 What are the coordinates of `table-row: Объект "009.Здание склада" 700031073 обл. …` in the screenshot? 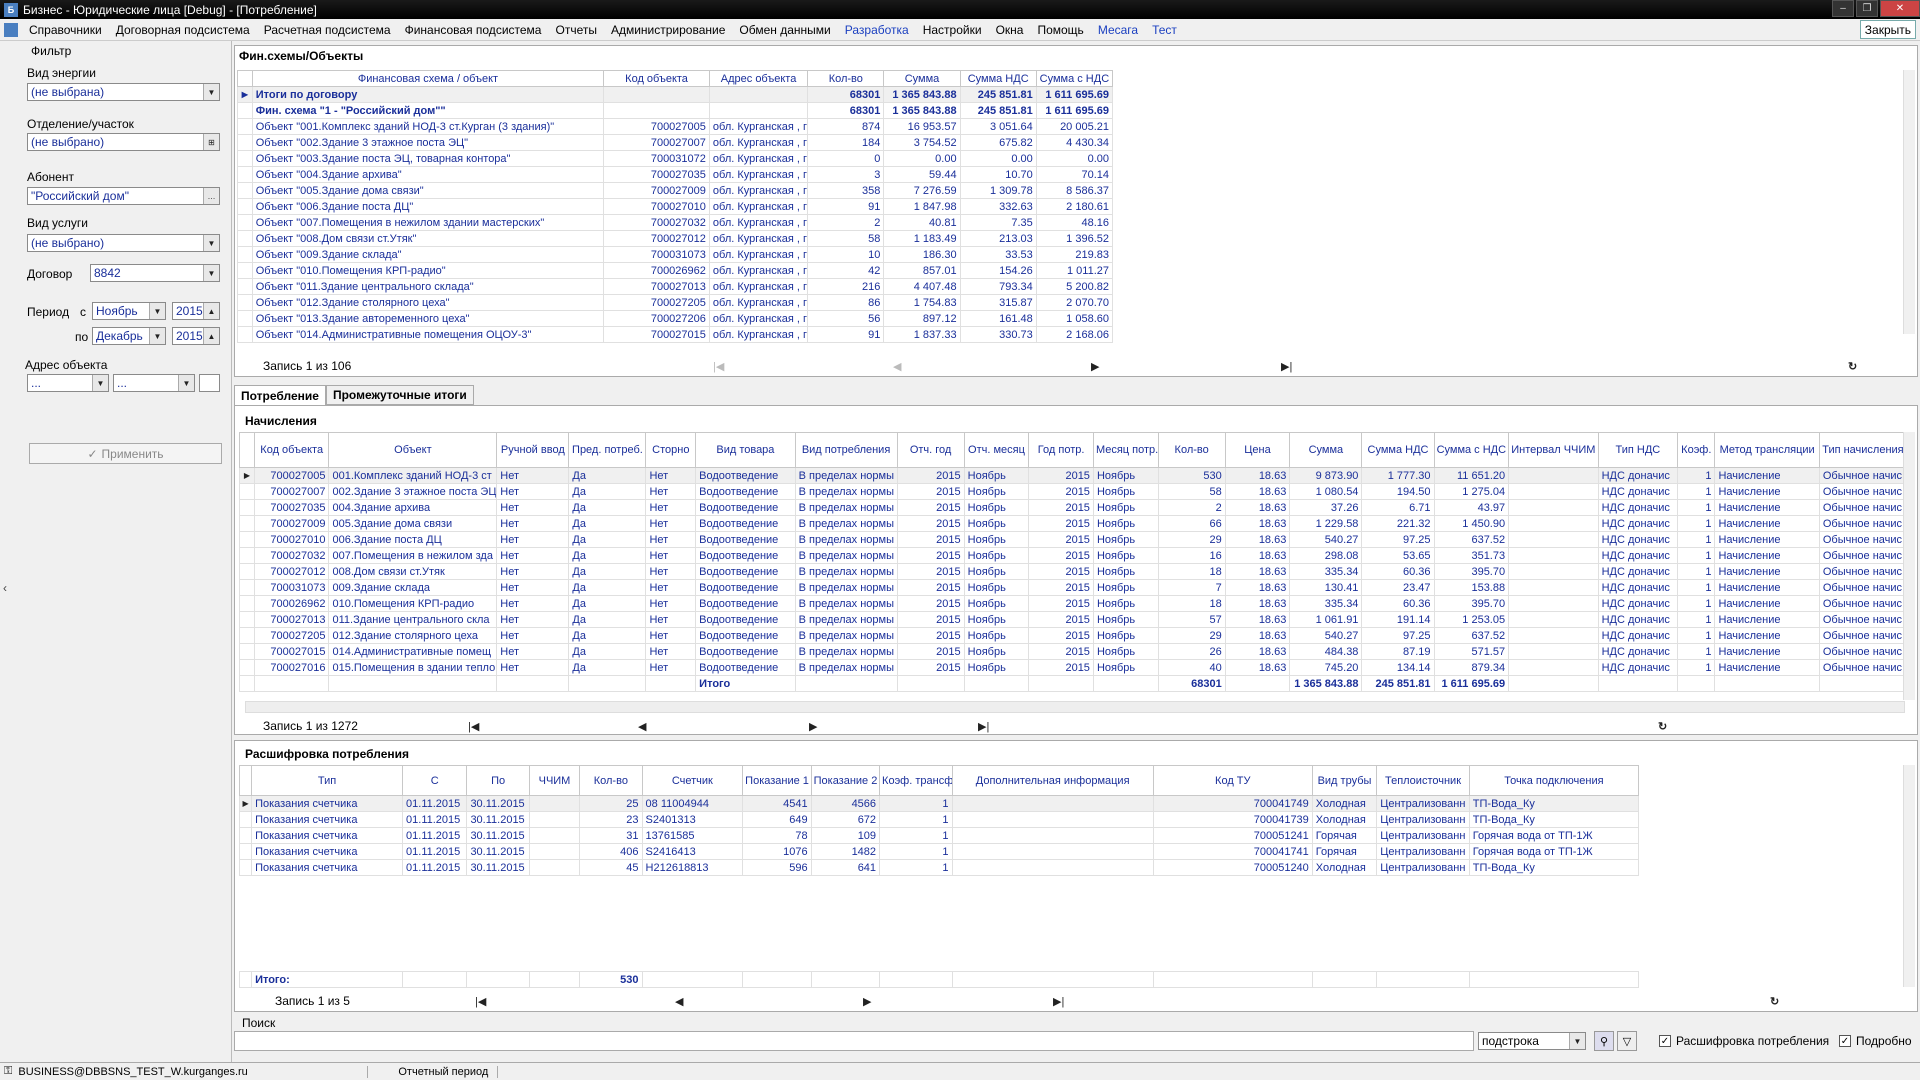 It's located at (675, 254).